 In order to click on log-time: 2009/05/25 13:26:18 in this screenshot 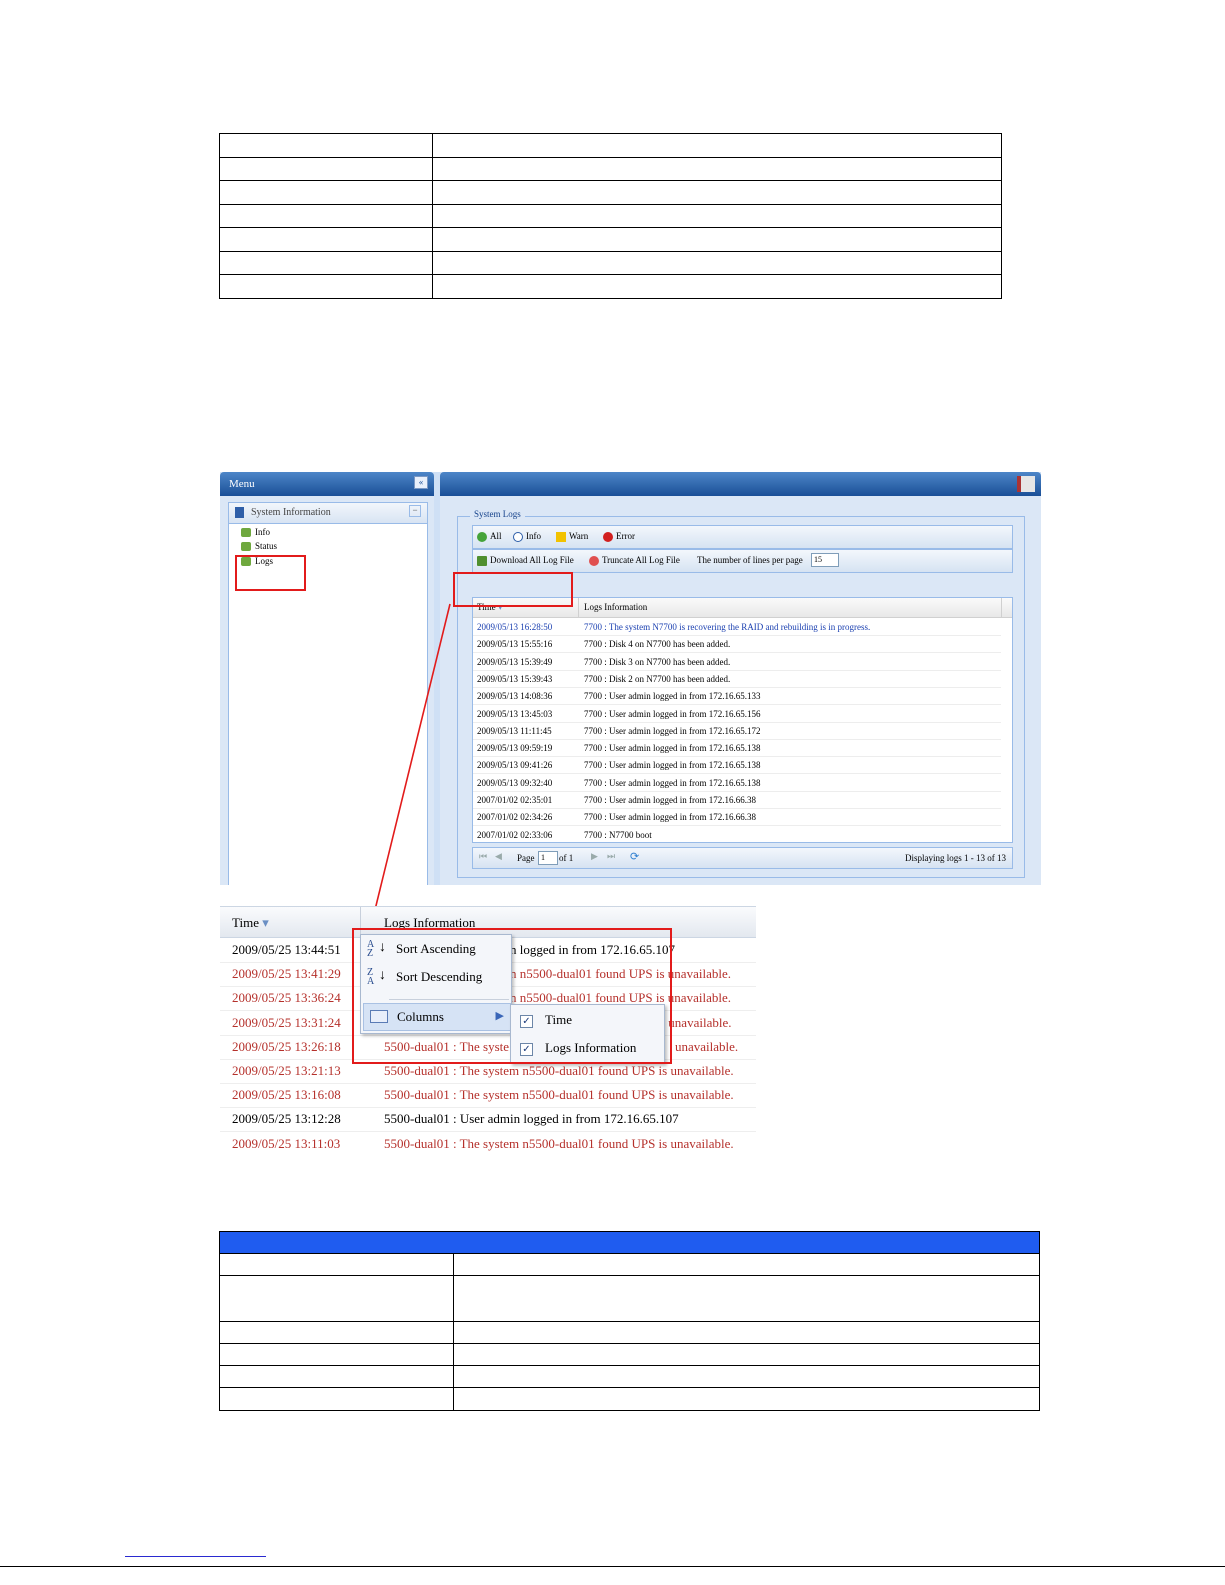, I will do `click(286, 1046)`.